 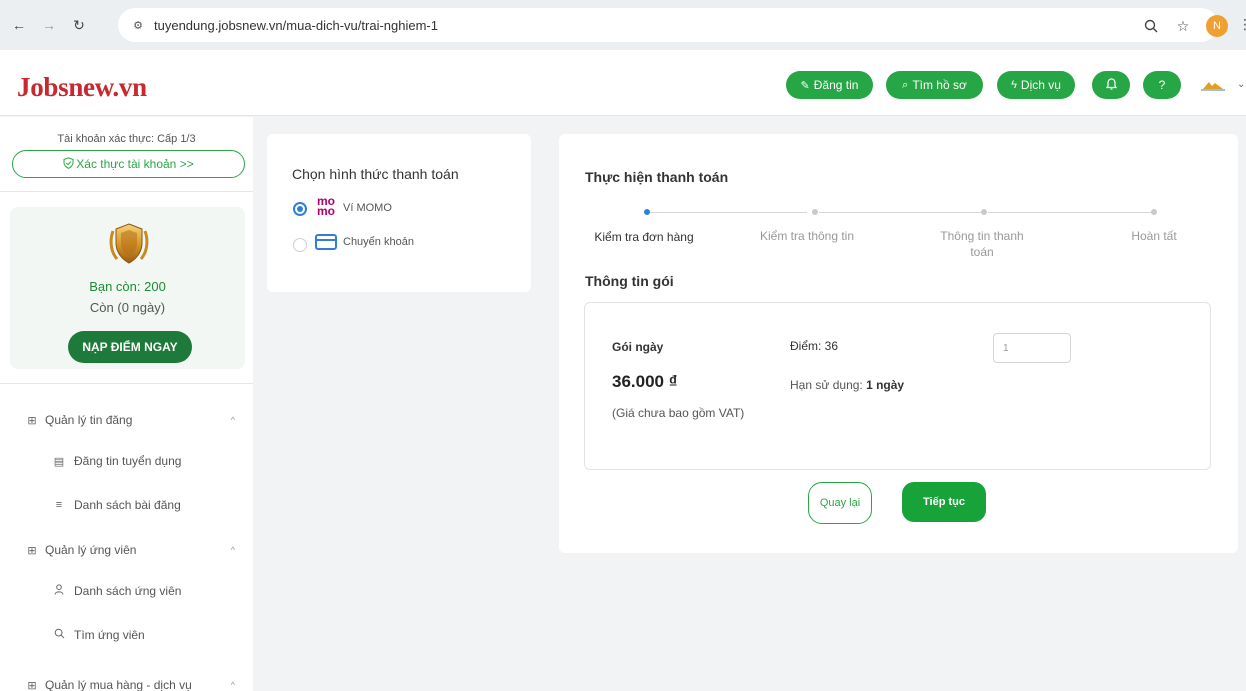 I want to click on sidebar-item-purchase-management: ⊞ Quản lý mua hàng - dịch vụ ^, so click(x=126, y=682).